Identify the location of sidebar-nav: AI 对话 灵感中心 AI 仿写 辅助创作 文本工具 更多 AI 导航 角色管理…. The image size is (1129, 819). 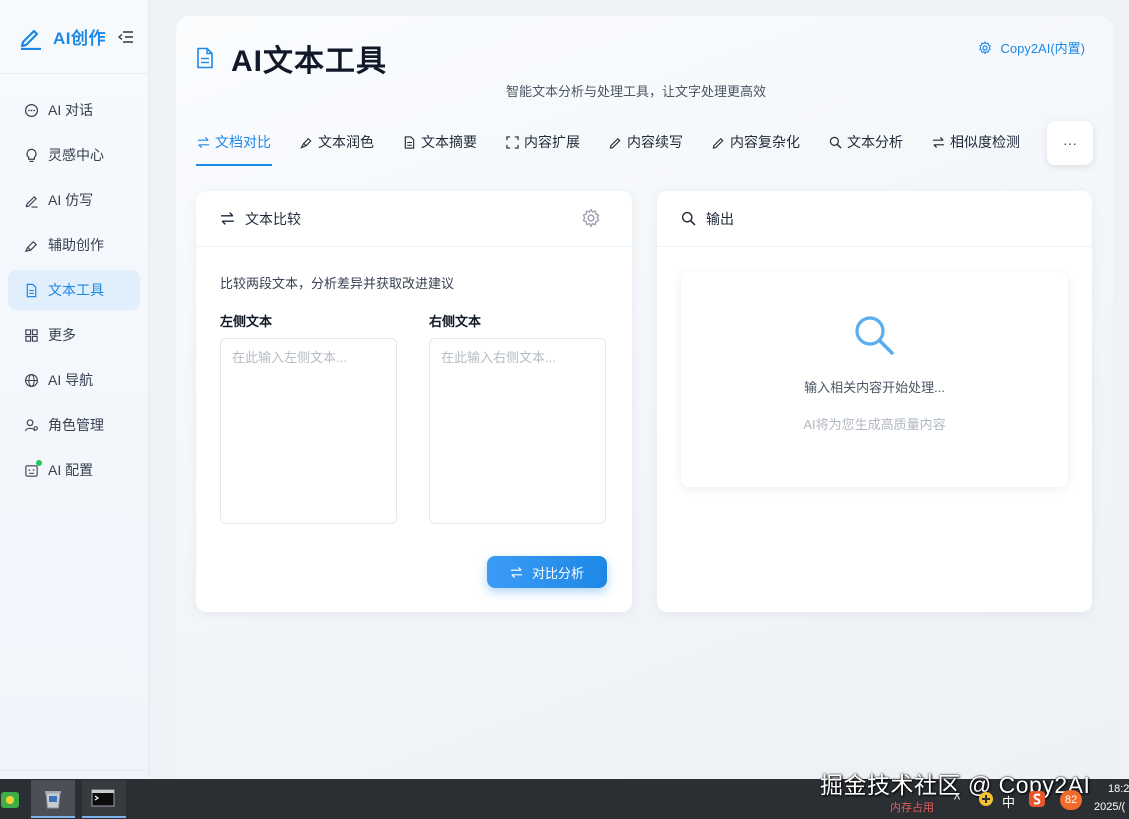
(74, 282).